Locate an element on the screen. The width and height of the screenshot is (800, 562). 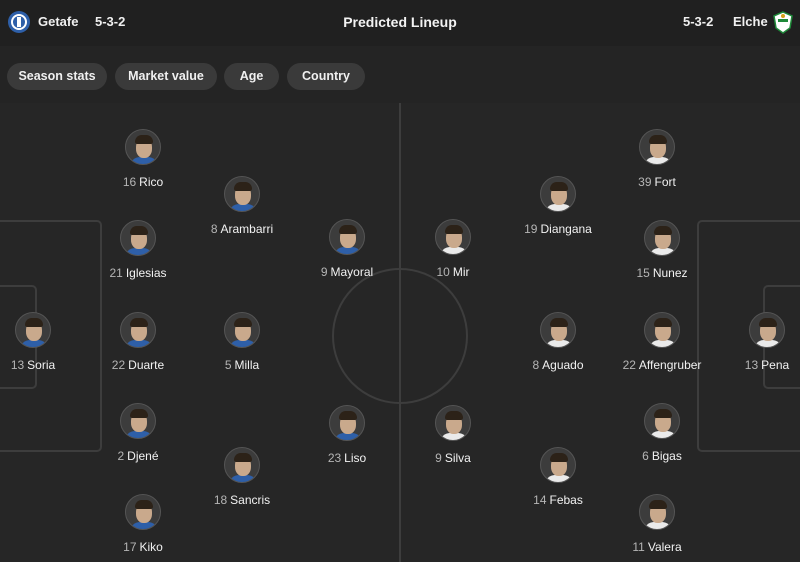
player-label: 2 Djené is located at coordinates (138, 456).